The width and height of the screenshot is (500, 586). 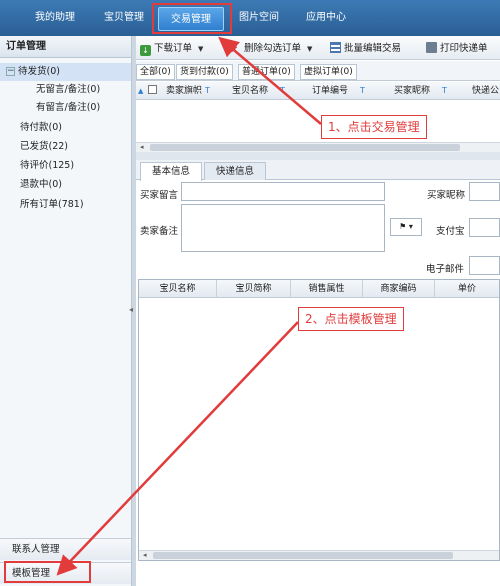 I want to click on nav-image-space: 图片空间, so click(x=259, y=18).